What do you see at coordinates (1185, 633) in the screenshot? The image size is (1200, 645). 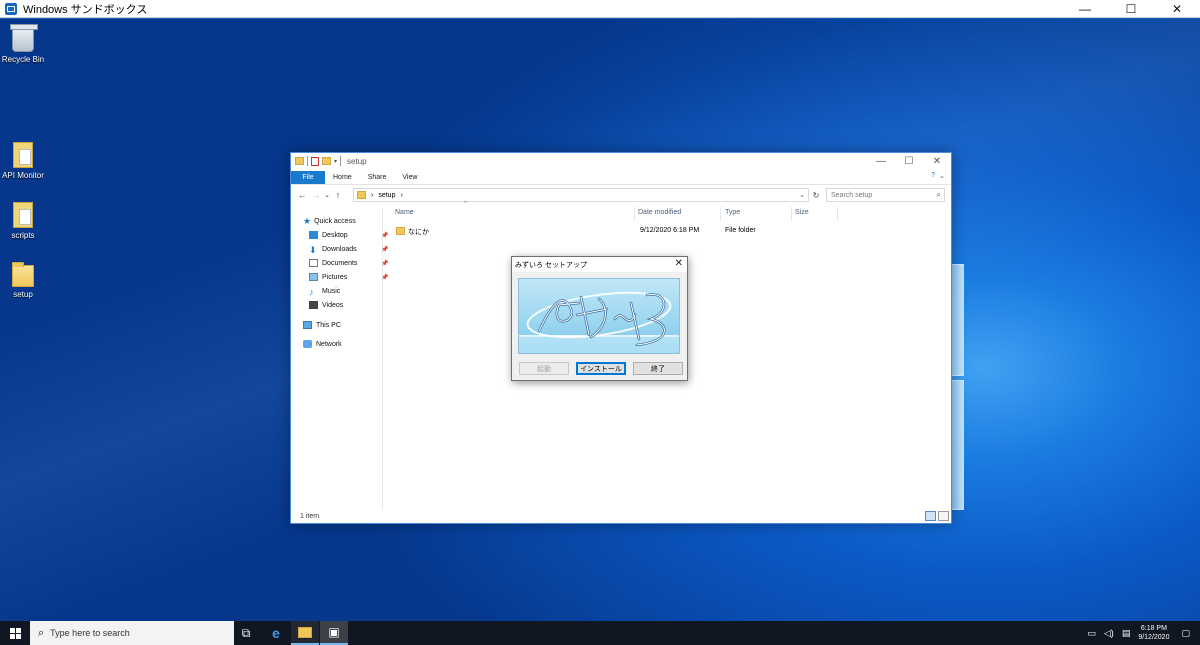 I see `notifications-icon: ▢` at bounding box center [1185, 633].